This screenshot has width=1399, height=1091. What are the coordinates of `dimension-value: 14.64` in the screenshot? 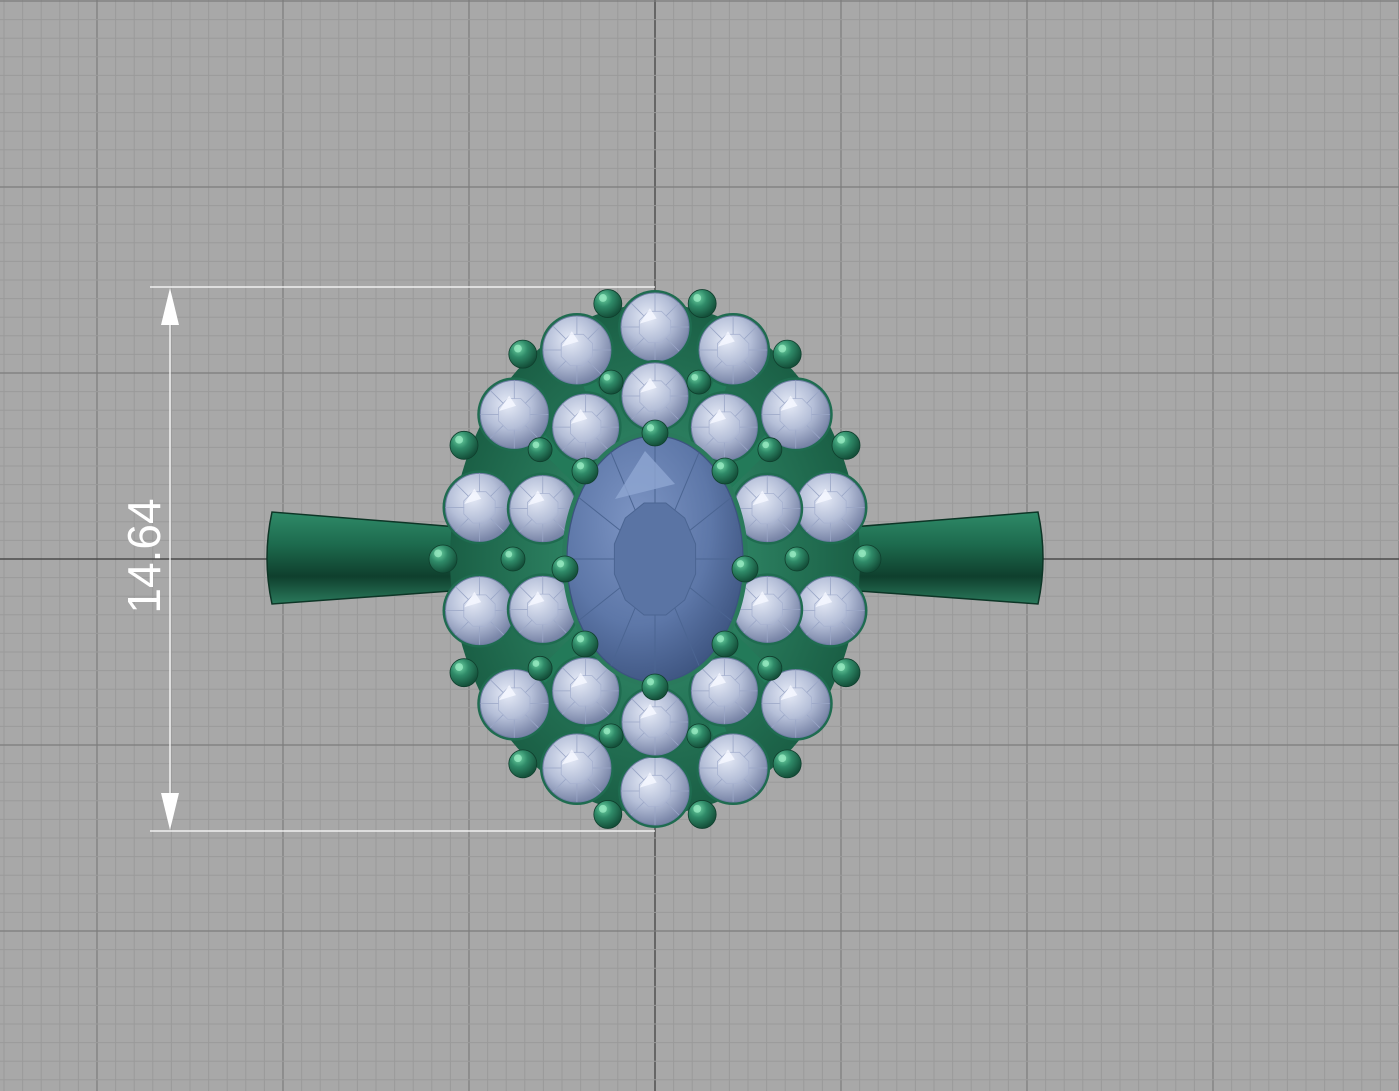 It's located at (144, 555).